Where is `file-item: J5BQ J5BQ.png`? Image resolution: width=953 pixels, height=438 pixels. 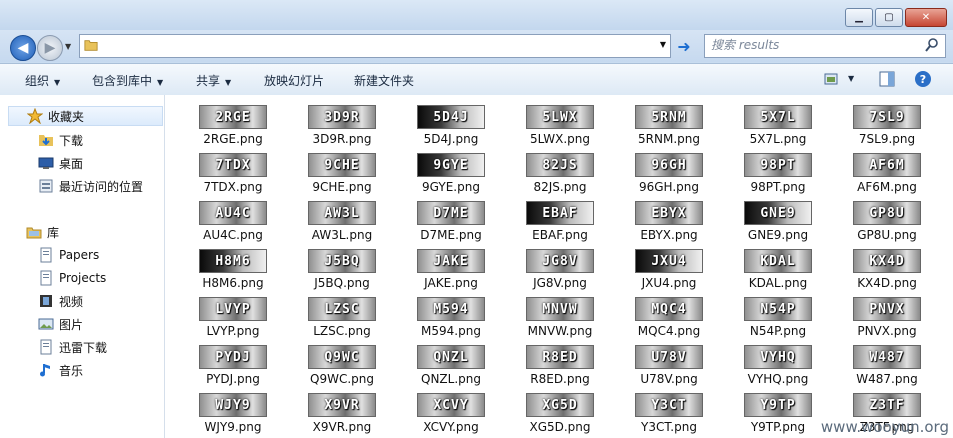
file-item: J5BQ J5BQ.png is located at coordinates (342, 272).